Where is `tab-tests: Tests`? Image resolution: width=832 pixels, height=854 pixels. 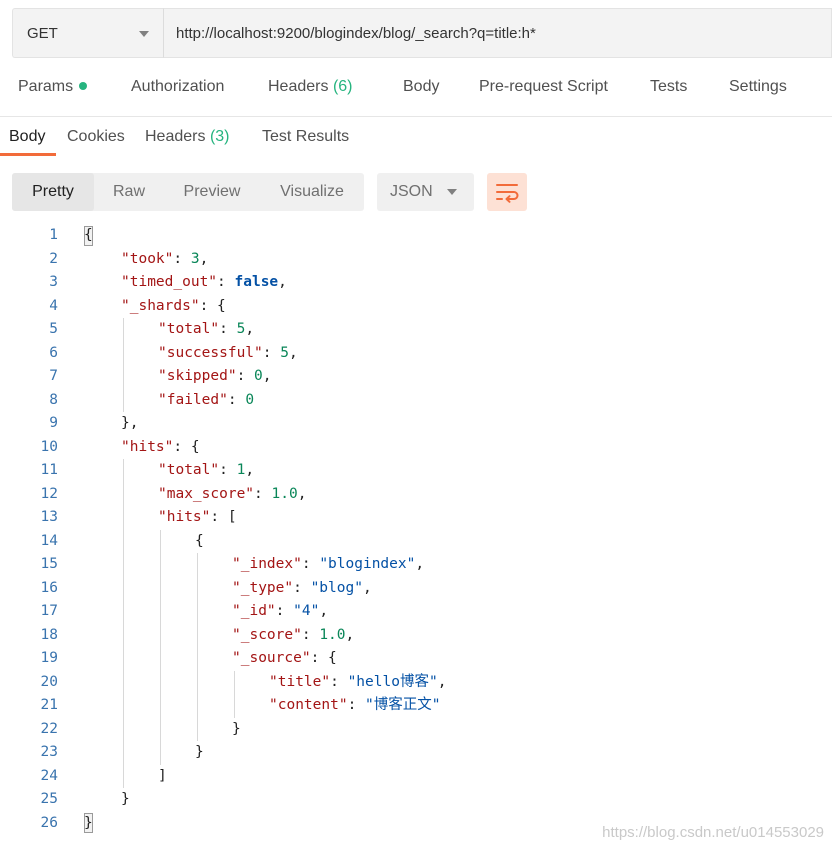
tab-tests: Tests is located at coordinates (668, 87).